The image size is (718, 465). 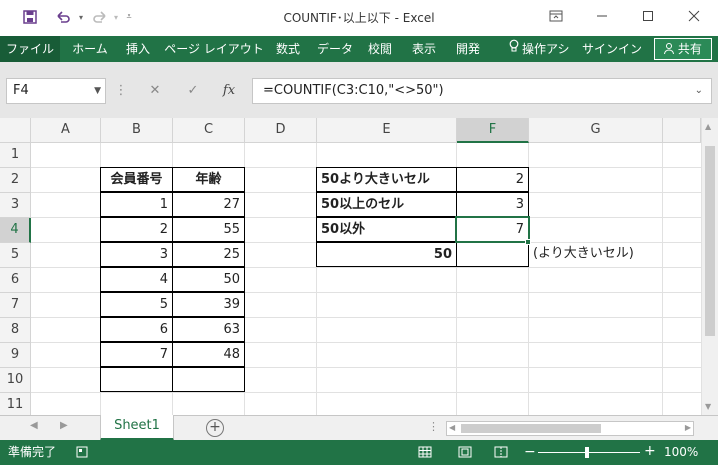 What do you see at coordinates (683, 49) in the screenshot?
I see `share-button: 共有` at bounding box center [683, 49].